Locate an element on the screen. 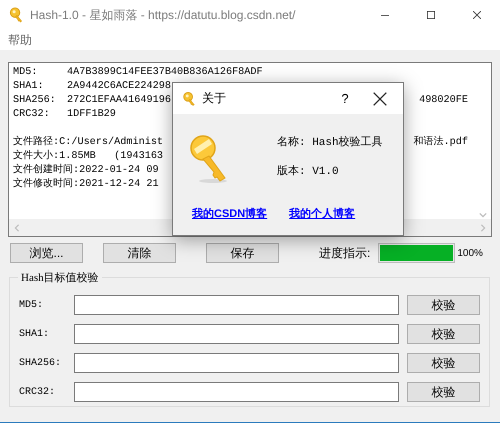 The width and height of the screenshot is (500, 423). save-button: 保存 is located at coordinates (242, 253).